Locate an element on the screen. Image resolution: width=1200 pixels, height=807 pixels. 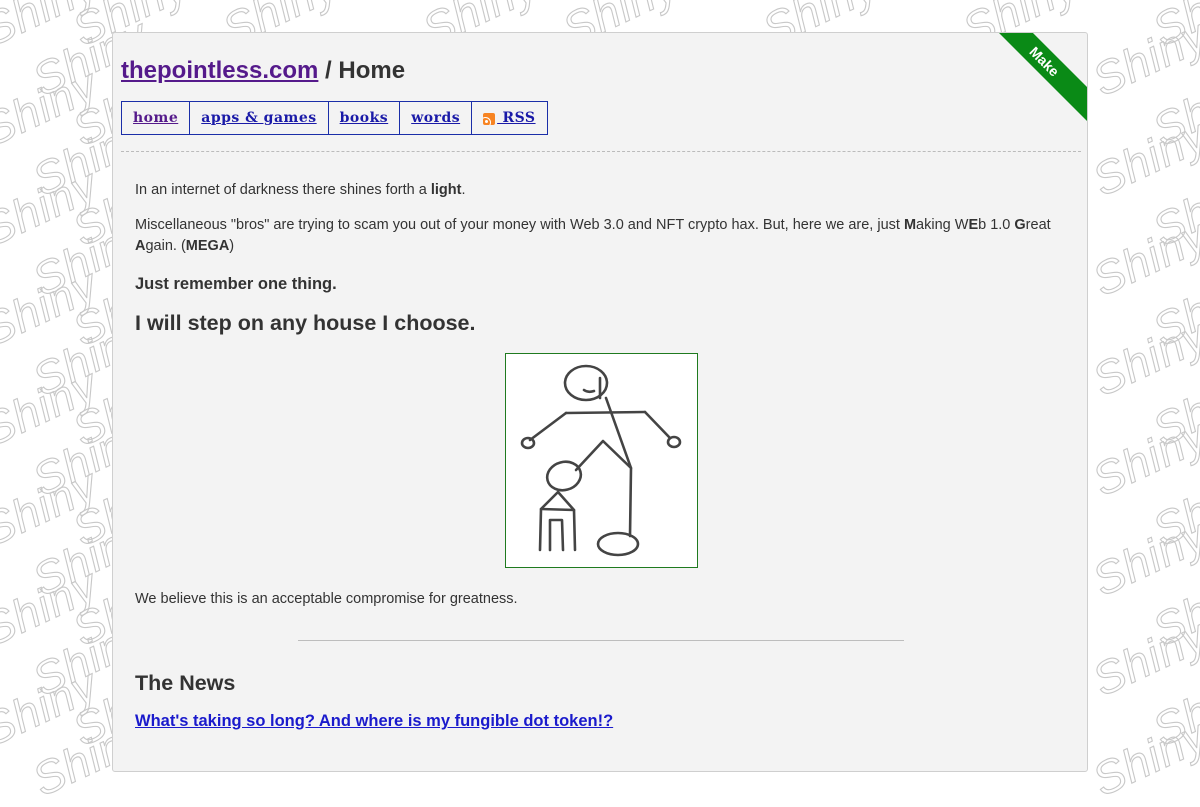
stick-figure-image is located at coordinates (601, 460).